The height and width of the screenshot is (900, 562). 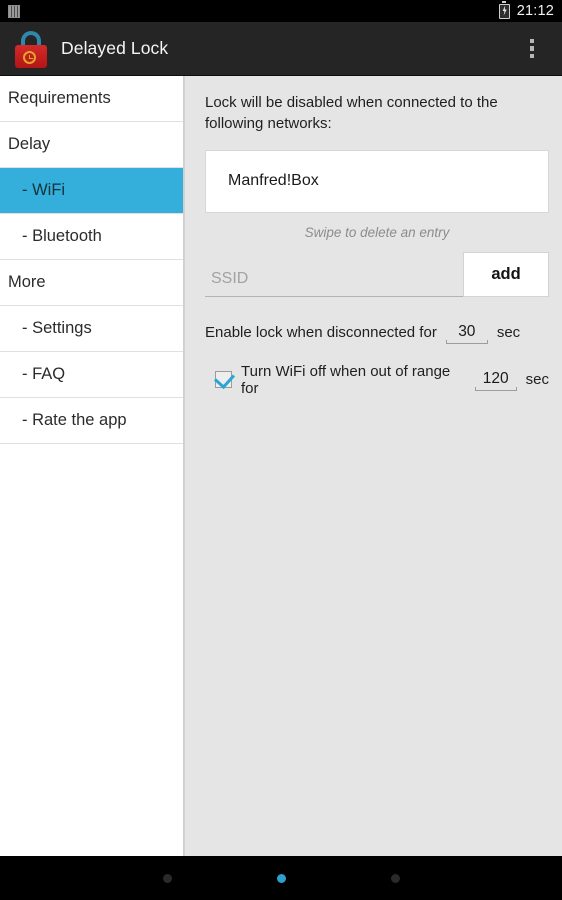 I want to click on wifi-off-unit: sec, so click(x=537, y=380).